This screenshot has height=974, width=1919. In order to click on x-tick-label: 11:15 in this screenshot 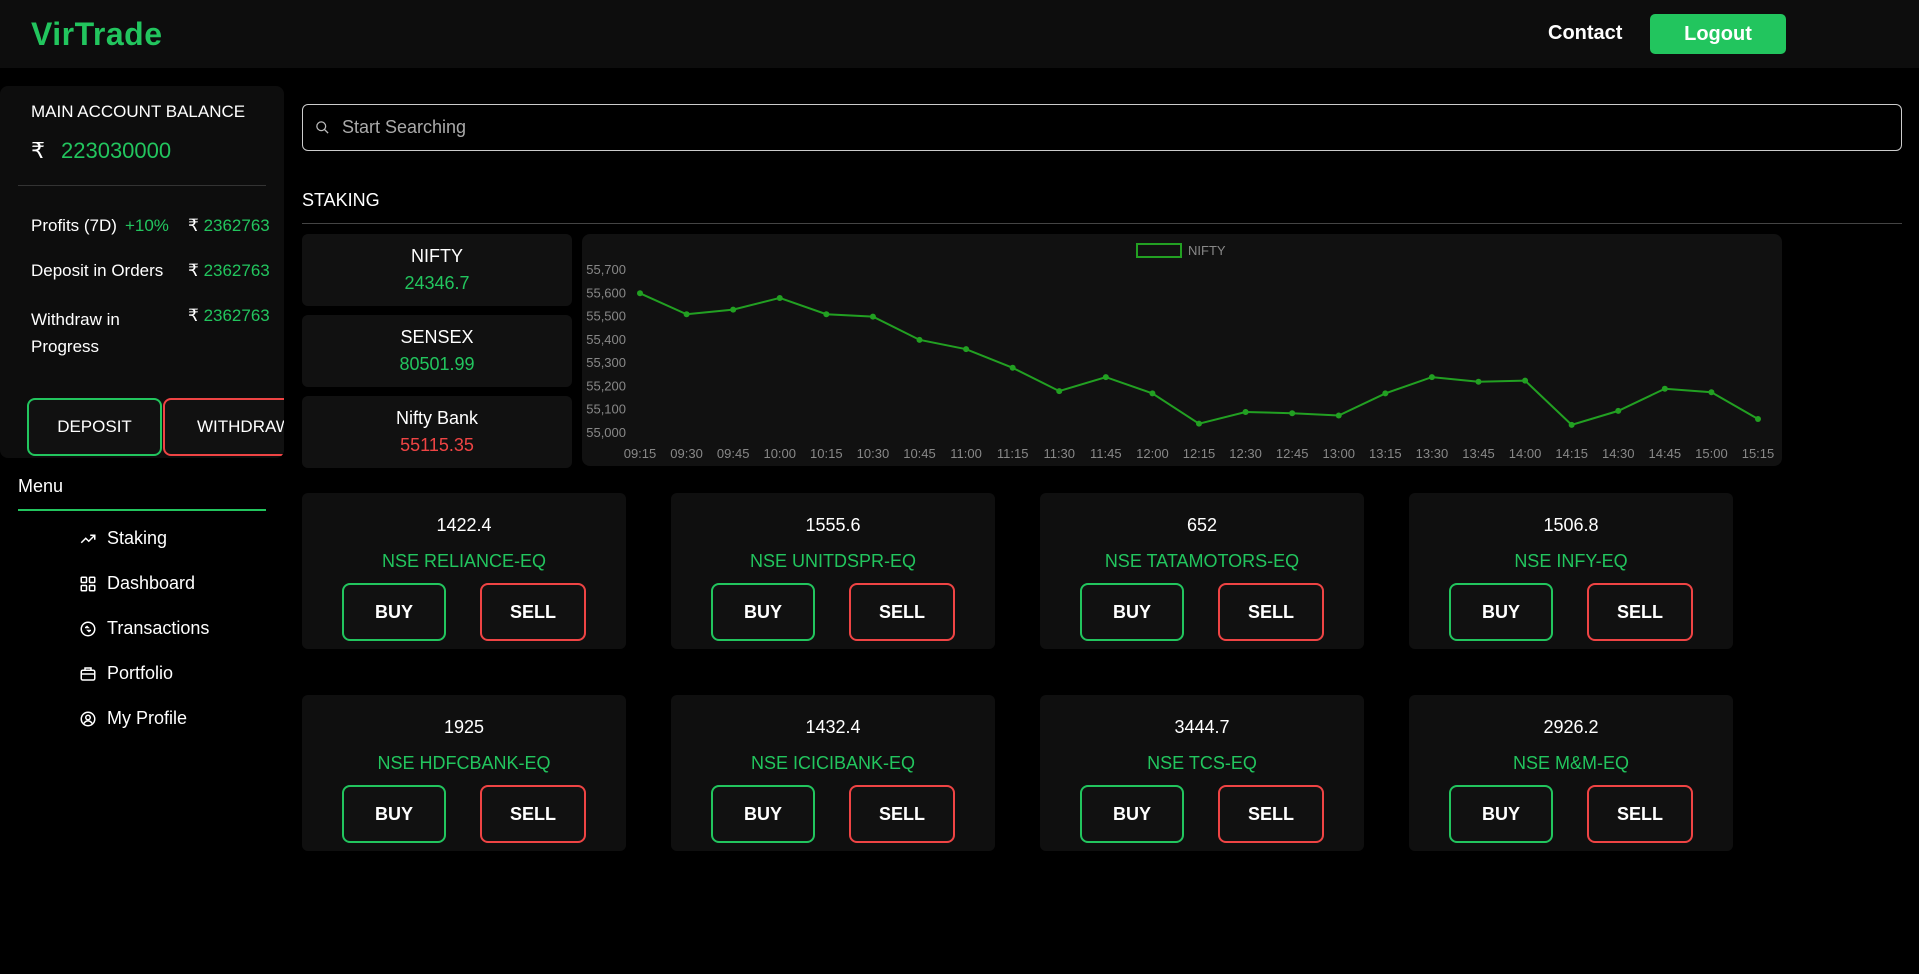, I will do `click(1013, 453)`.